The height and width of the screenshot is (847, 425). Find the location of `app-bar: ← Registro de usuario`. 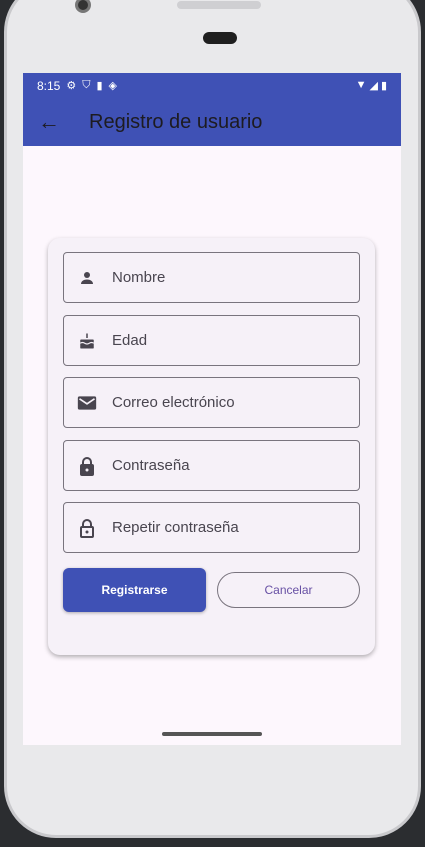

app-bar: ← Registro de usuario is located at coordinates (212, 122).